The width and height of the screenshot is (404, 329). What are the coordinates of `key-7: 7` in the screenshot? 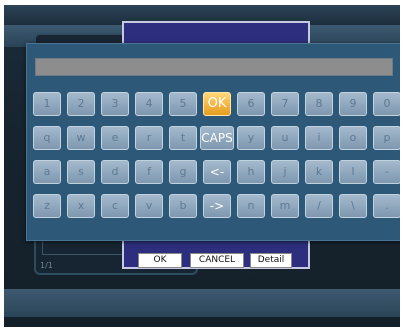 It's located at (285, 104).